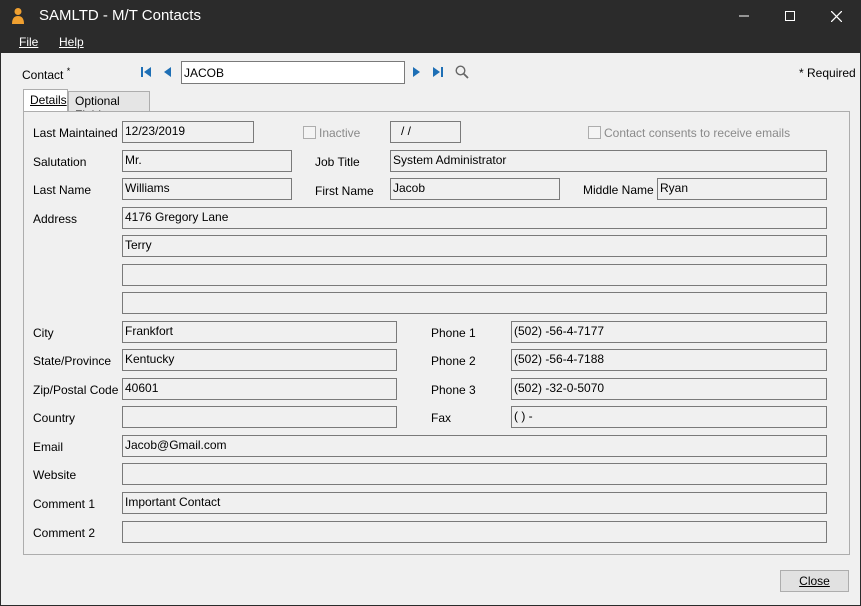 Image resolution: width=861 pixels, height=606 pixels. Describe the element at coordinates (453, 333) in the screenshot. I see `phone1-label: Phone 1` at that location.